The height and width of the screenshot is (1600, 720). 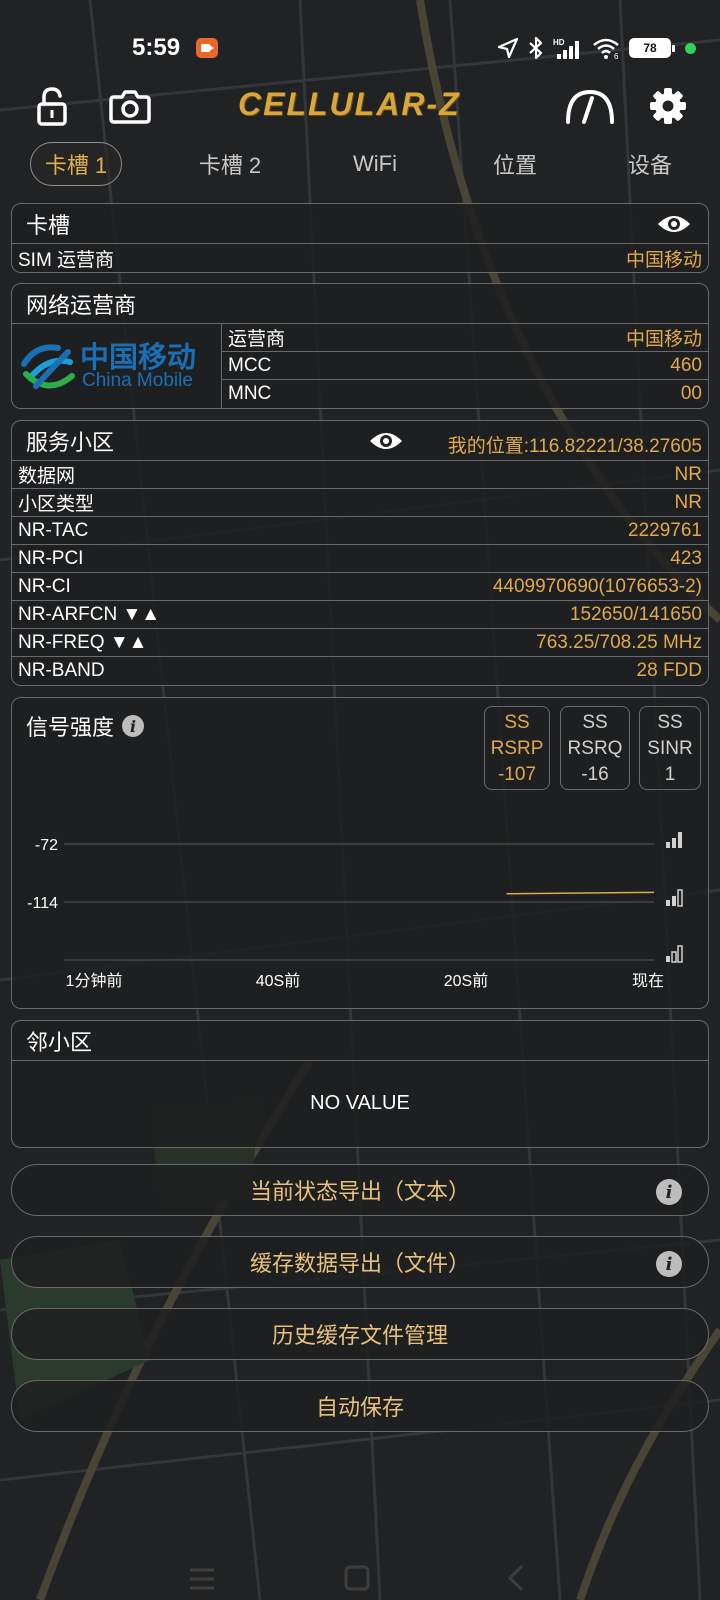 What do you see at coordinates (566, 48) in the screenshot?
I see `signal-hd-icon: HD` at bounding box center [566, 48].